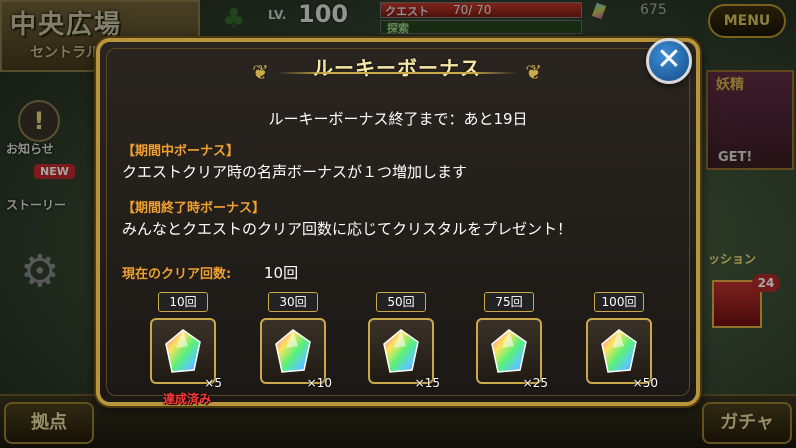  Describe the element at coordinates (183, 302) in the screenshot. I see `tier-threshold-label: 10回` at that location.